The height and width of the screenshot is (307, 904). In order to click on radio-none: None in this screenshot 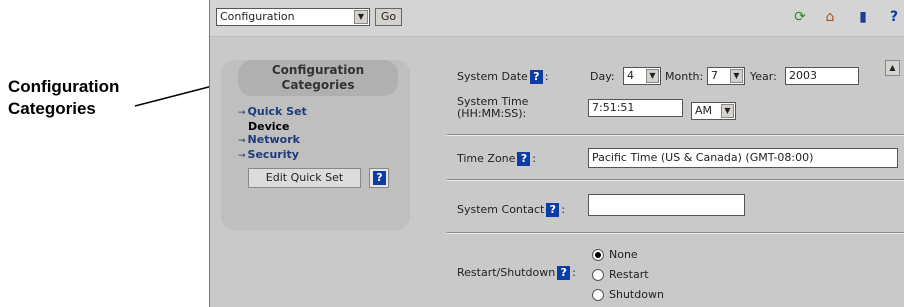, I will do `click(615, 254)`.